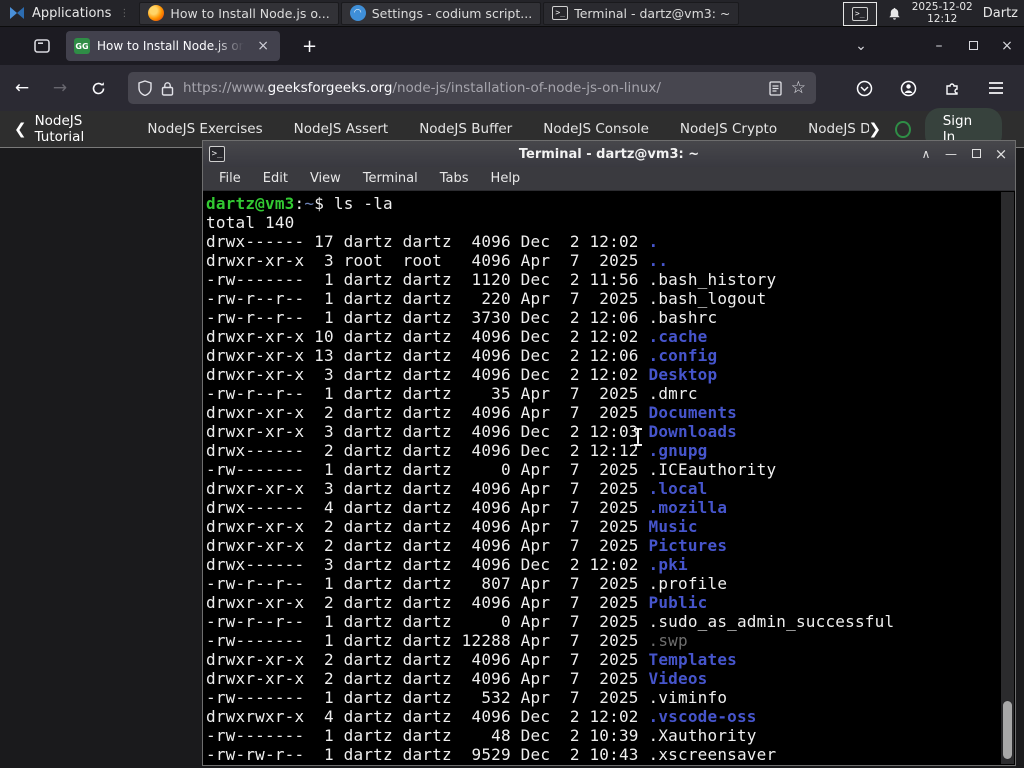 The image size is (1024, 768). I want to click on account-icon, so click(908, 88).